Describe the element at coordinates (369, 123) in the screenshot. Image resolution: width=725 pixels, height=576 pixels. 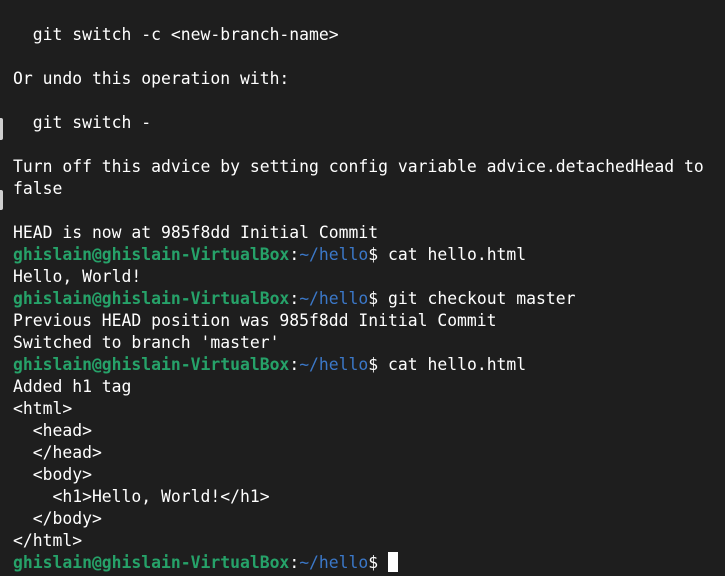
I see `output-line: git switch -` at that location.